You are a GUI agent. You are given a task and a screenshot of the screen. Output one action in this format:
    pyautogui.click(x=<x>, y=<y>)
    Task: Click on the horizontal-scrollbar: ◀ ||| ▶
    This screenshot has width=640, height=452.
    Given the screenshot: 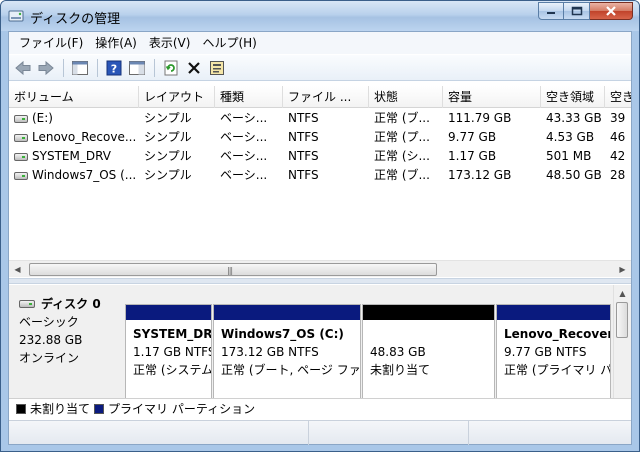 What is the action you would take?
    pyautogui.click(x=320, y=268)
    